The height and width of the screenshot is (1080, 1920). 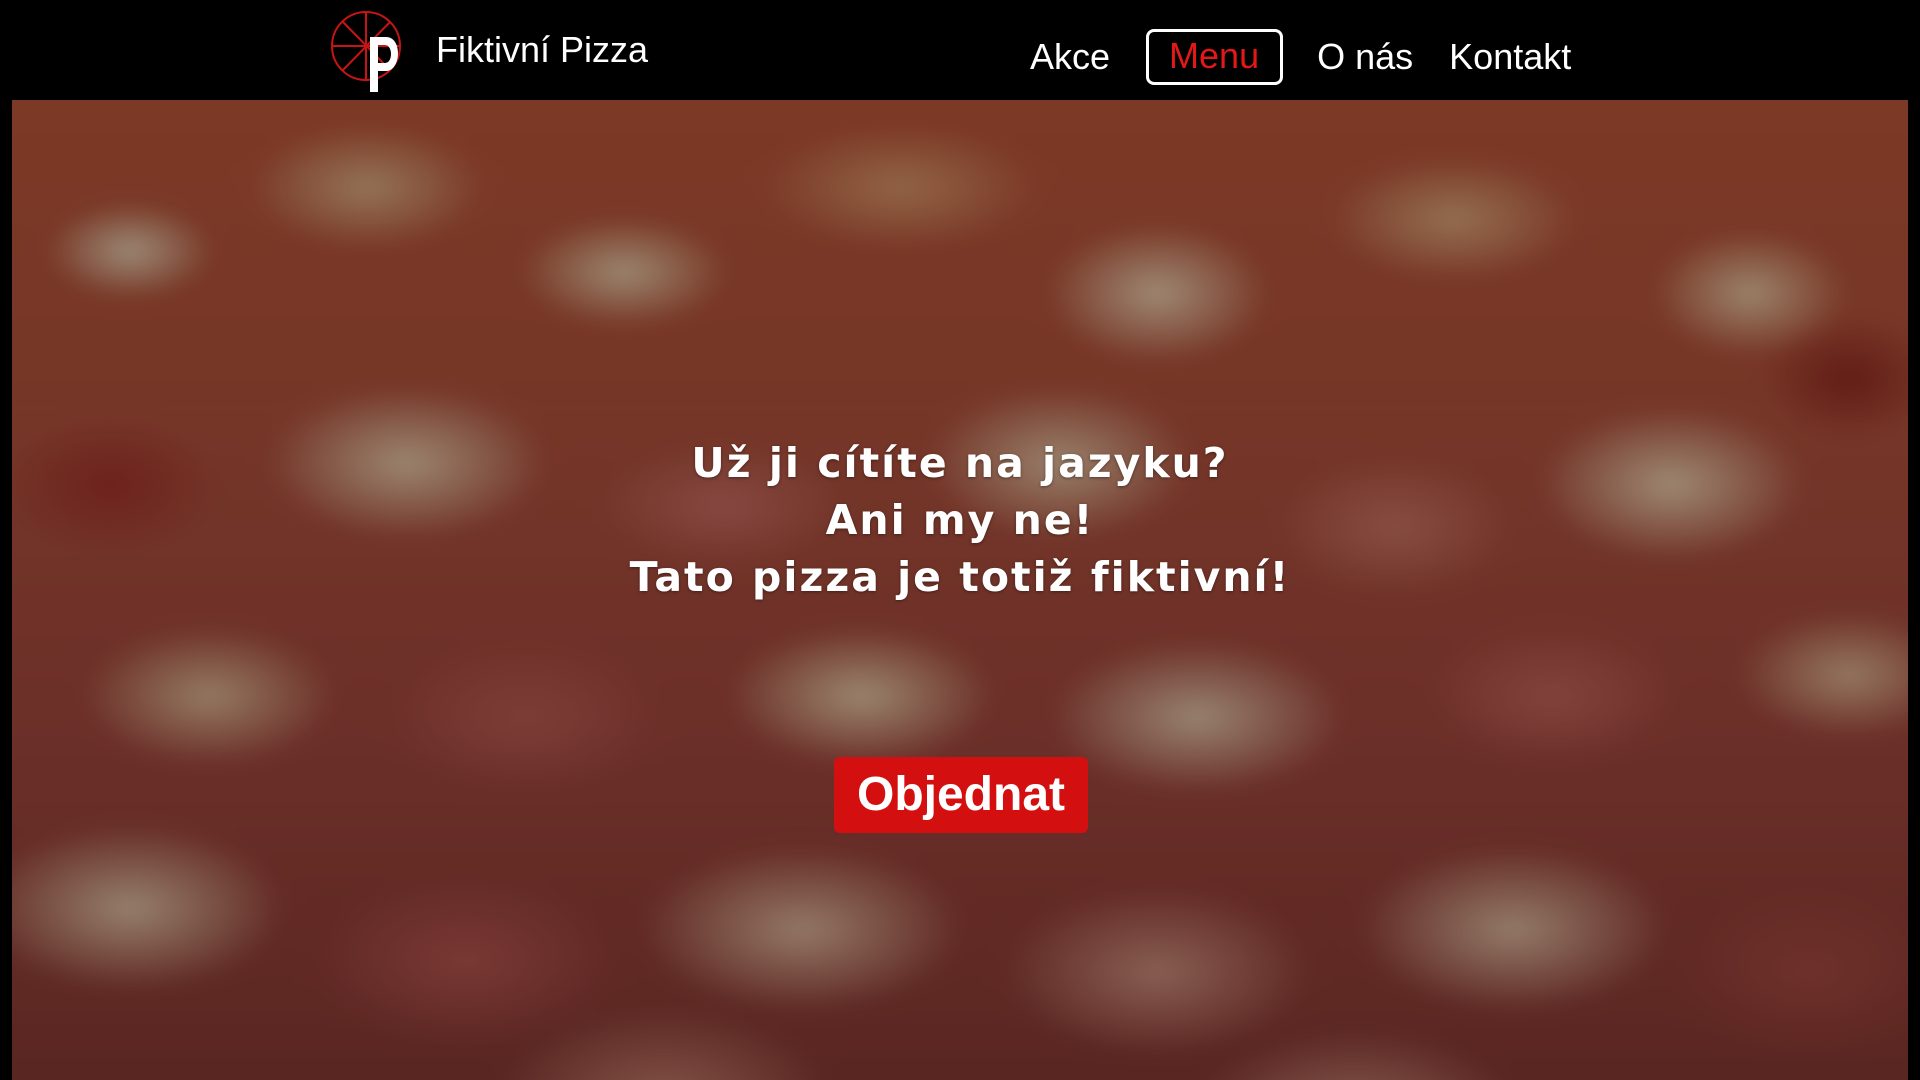 I want to click on main-nav: Akce Menu O nás Kontakt, so click(x=1290, y=57).